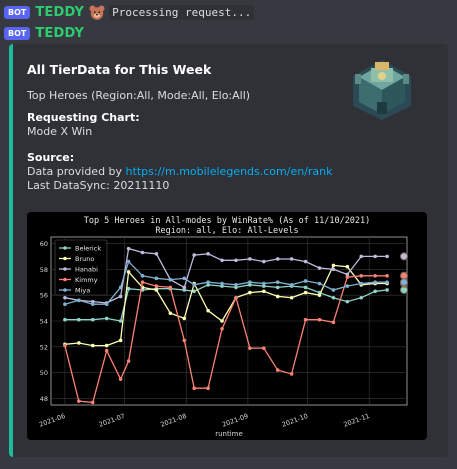 This screenshot has width=457, height=469. What do you see at coordinates (83, 117) in the screenshot?
I see `chart-field-name: Requesting Chart:` at bounding box center [83, 117].